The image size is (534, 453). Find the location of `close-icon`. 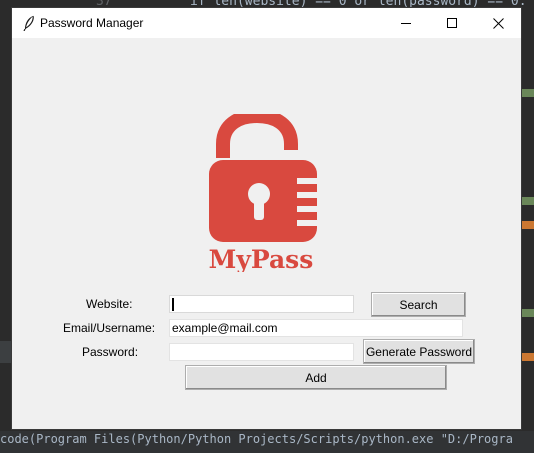

close-icon is located at coordinates (498, 23).